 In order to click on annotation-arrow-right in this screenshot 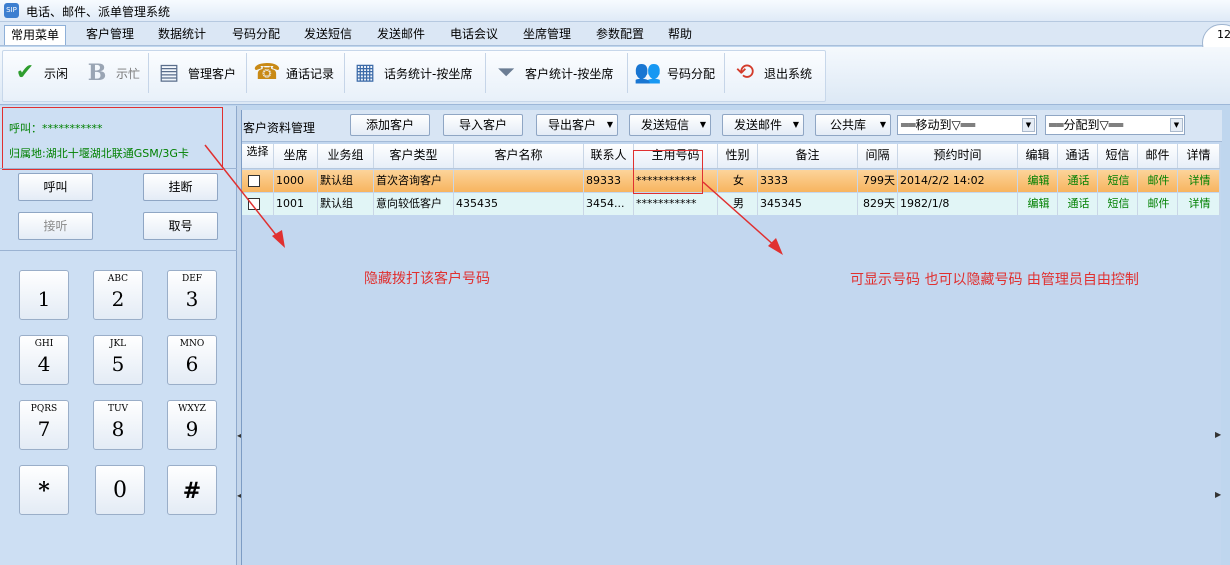, I will do `click(739, 214)`.